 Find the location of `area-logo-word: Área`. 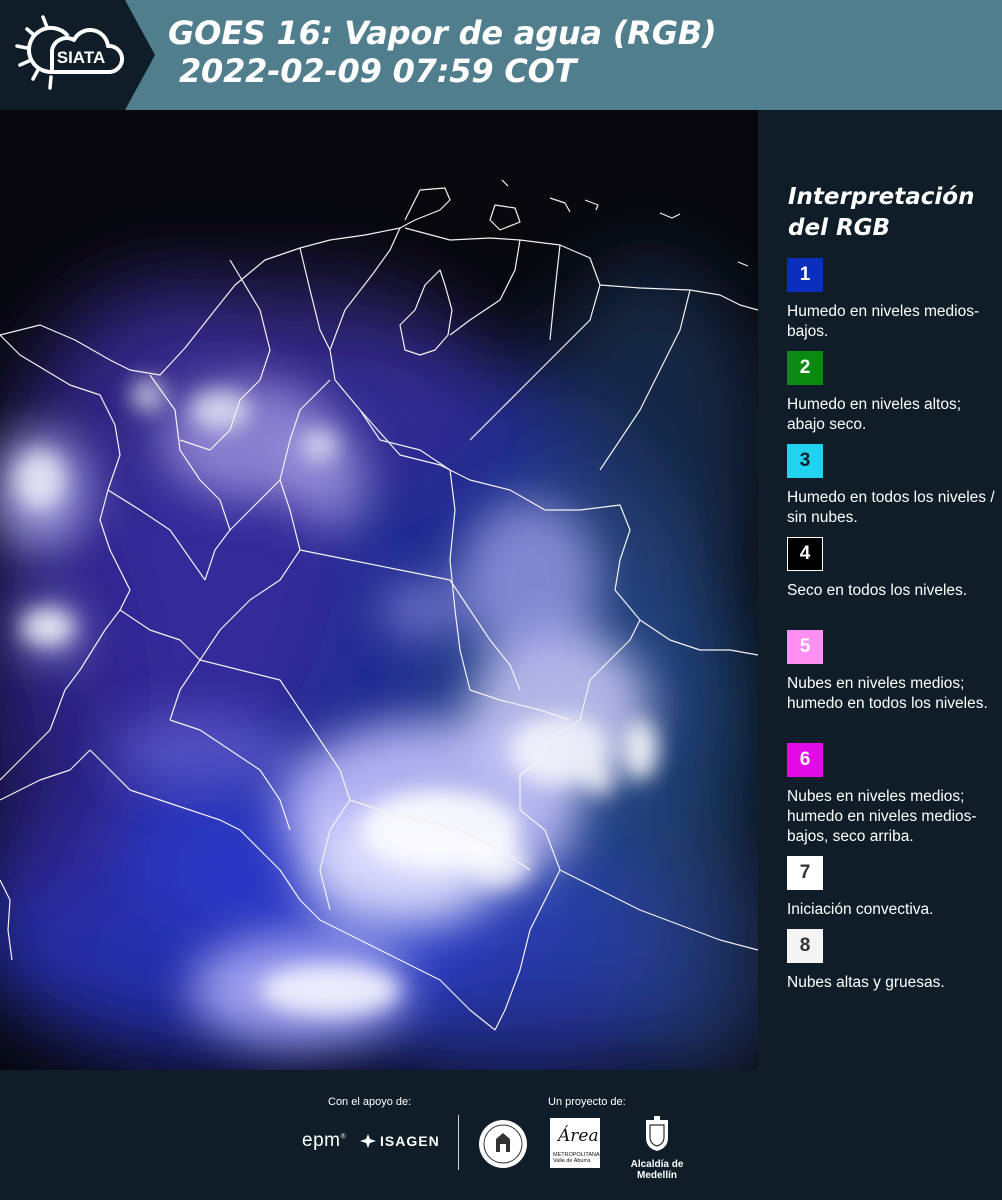

area-logo-word: Área is located at coordinates (578, 1136).